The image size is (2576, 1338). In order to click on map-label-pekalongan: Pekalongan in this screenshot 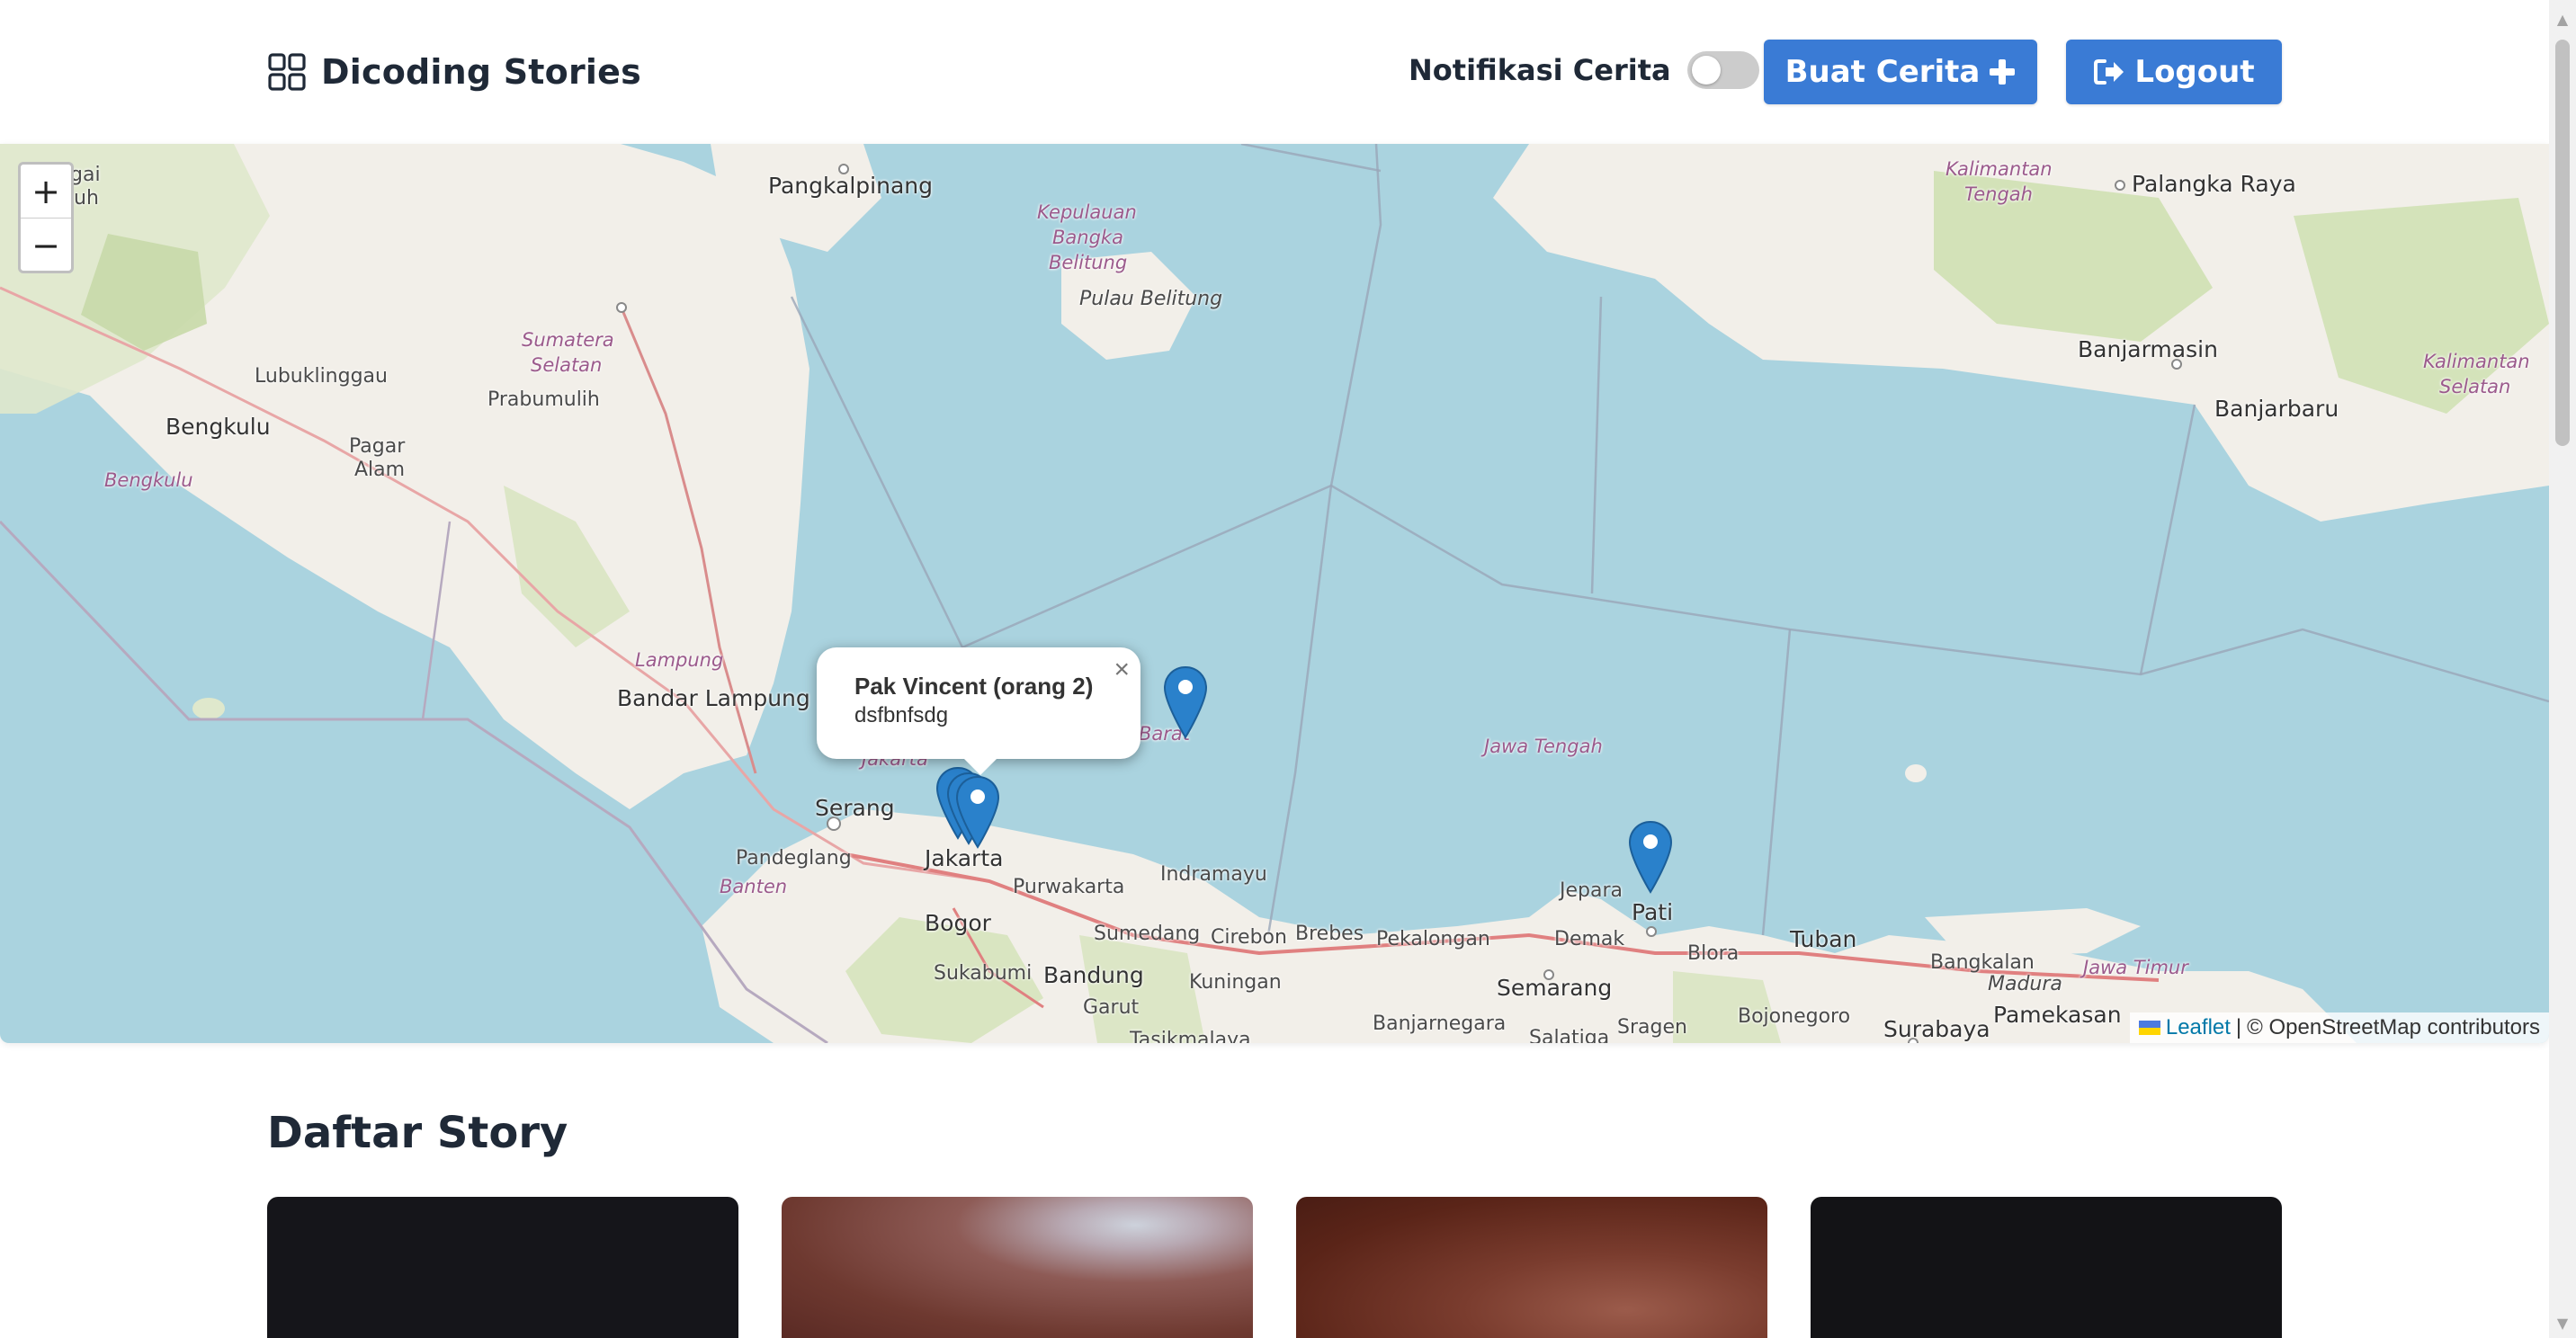, I will do `click(1433, 939)`.